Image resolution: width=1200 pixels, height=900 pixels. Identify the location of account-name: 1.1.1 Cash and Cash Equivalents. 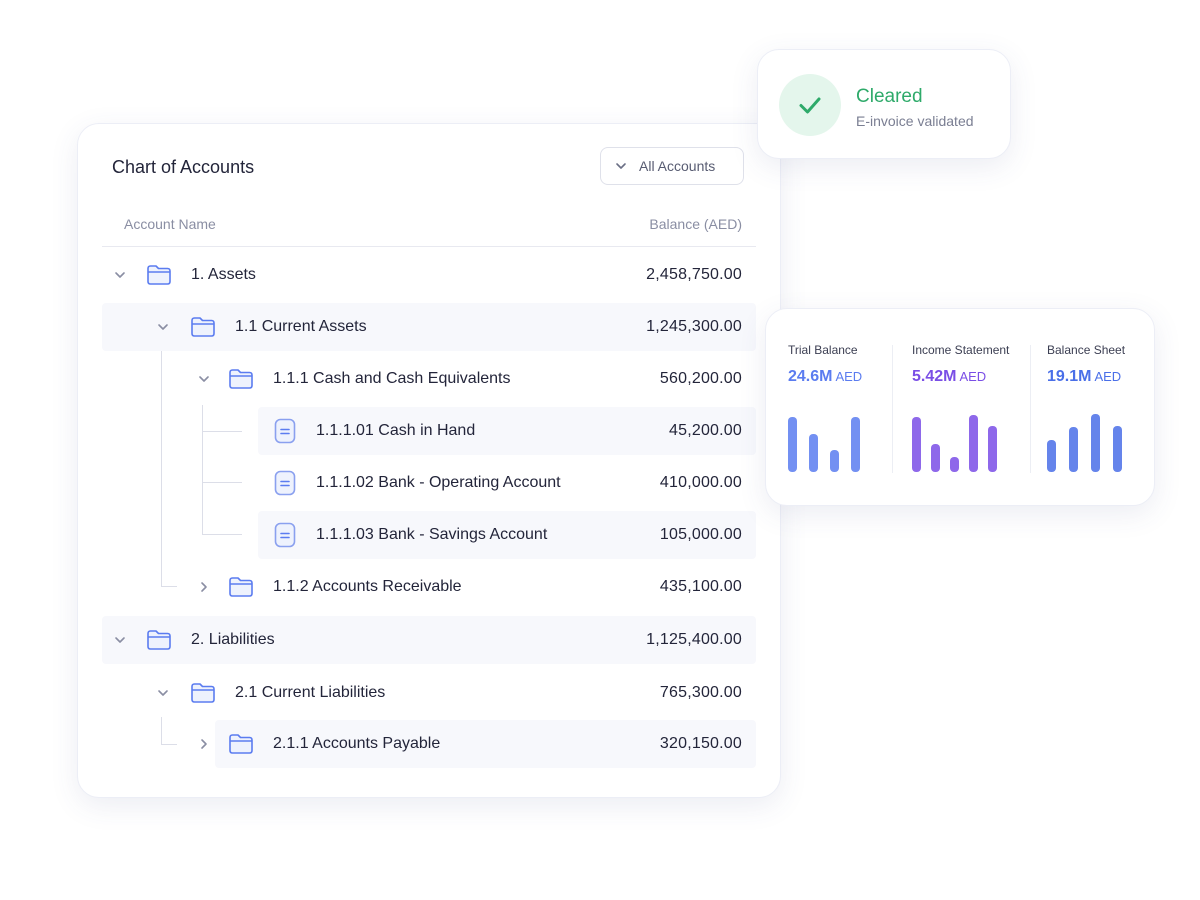
(392, 378).